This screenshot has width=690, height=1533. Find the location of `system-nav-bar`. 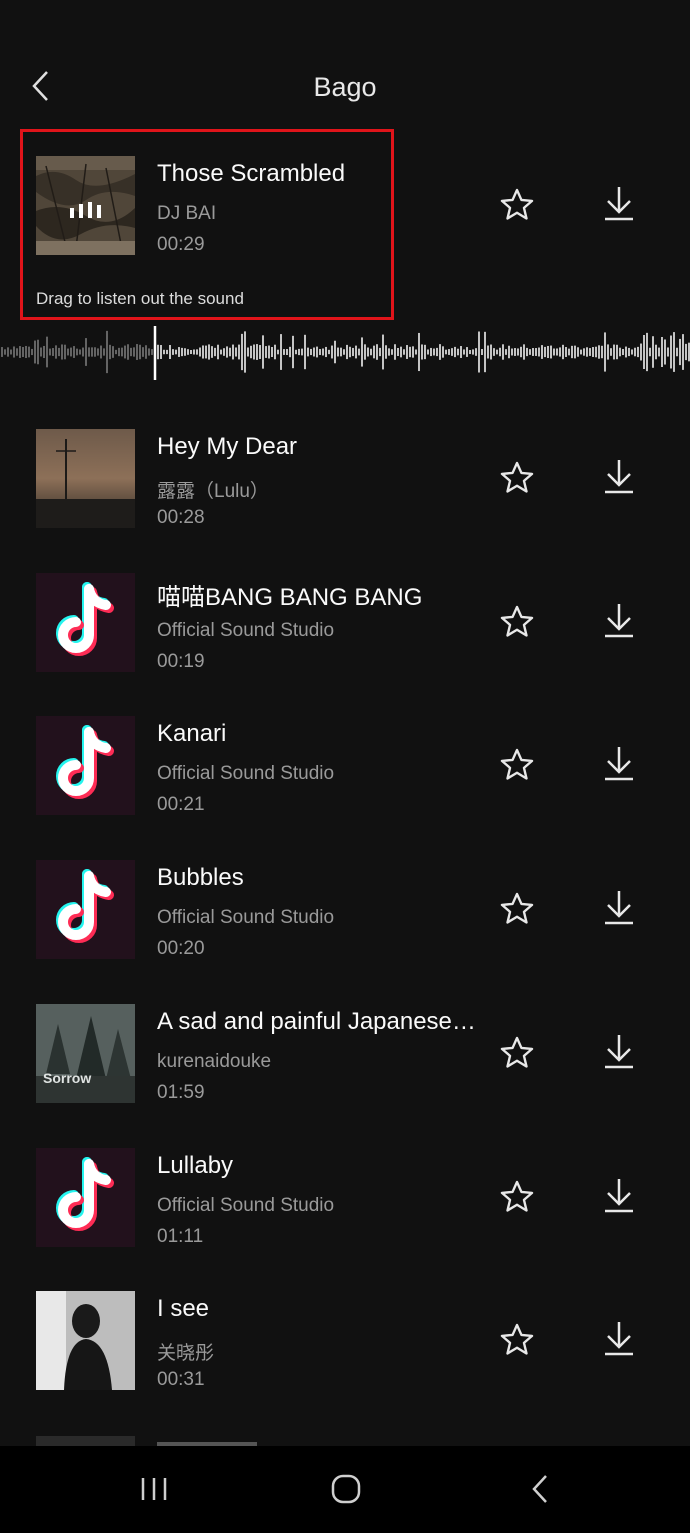

system-nav-bar is located at coordinates (345, 1489).